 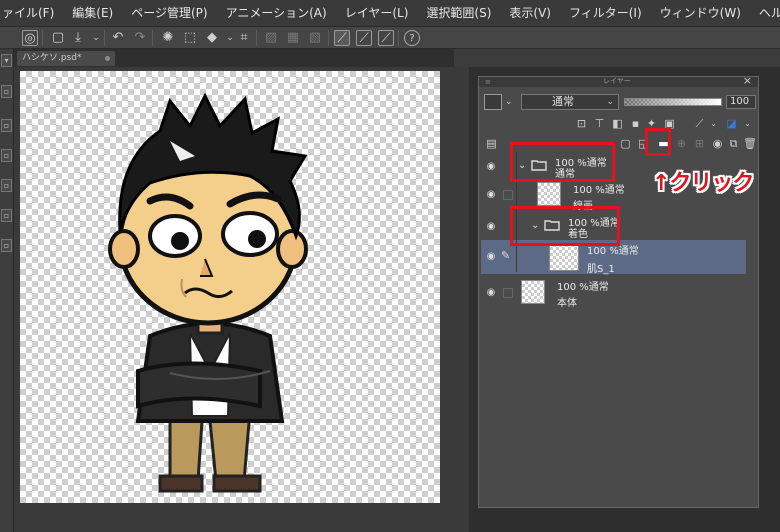 What do you see at coordinates (30, 38) in the screenshot?
I see `app-icon: ◎` at bounding box center [30, 38].